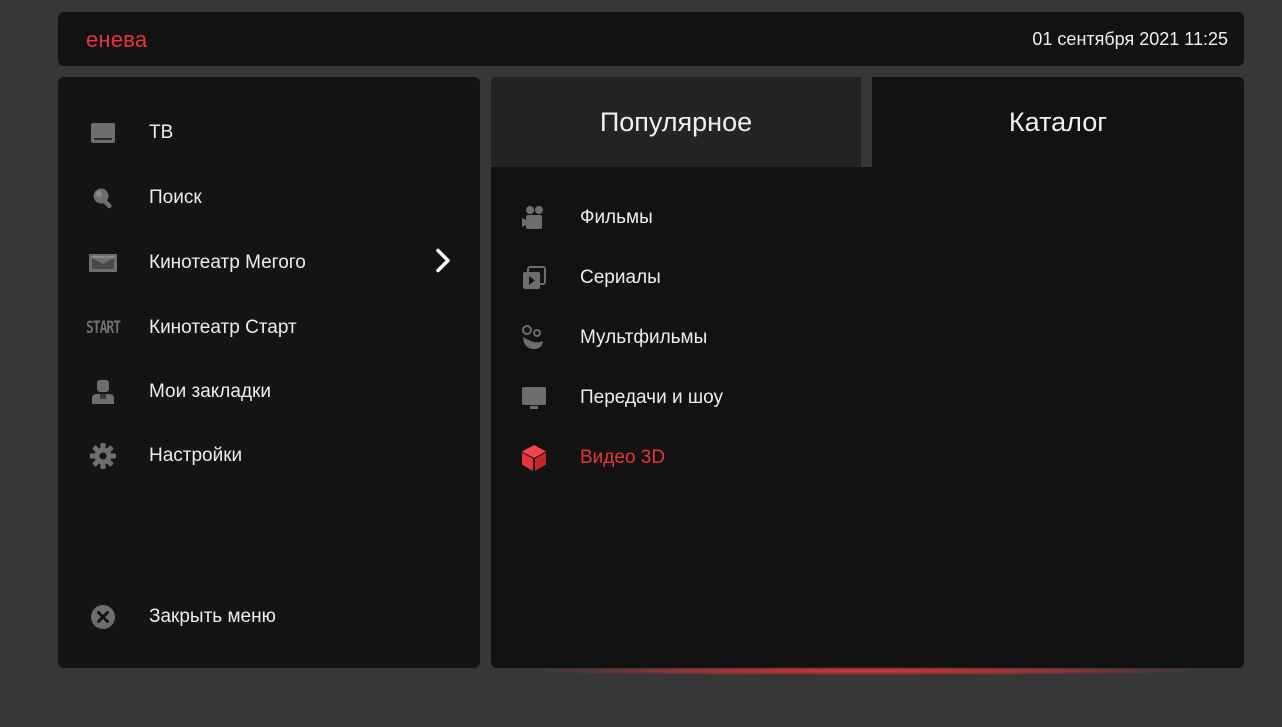  I want to click on cinema-icon, so click(103, 263).